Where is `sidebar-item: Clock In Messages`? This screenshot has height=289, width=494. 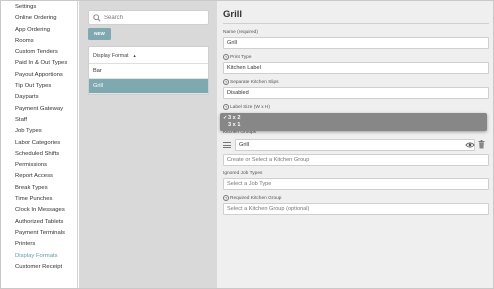 sidebar-item: Clock In Messages is located at coordinates (39, 210).